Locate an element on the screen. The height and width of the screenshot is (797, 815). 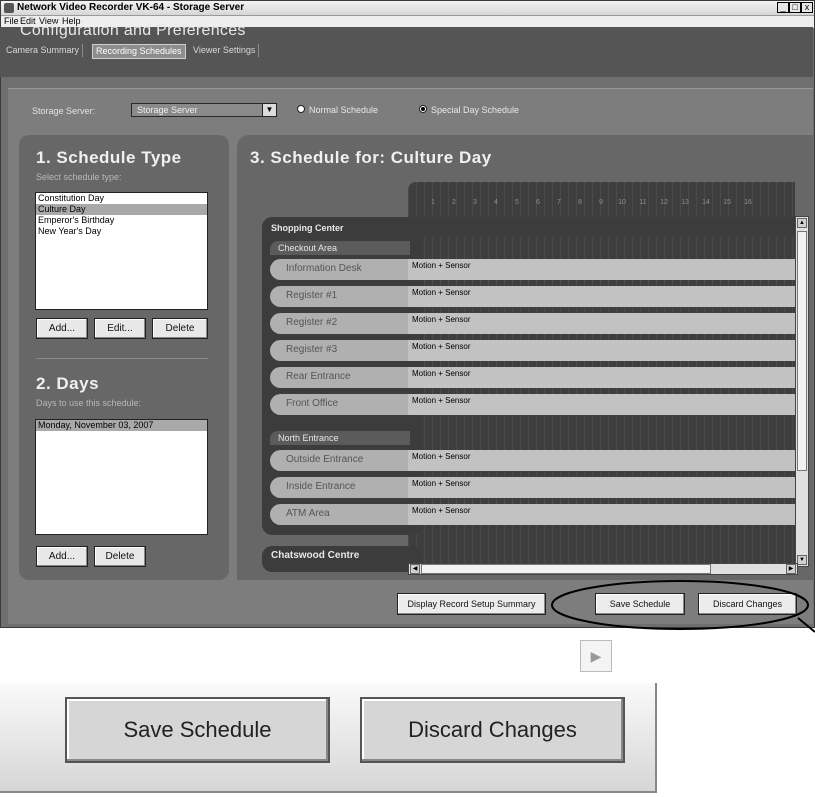
delete-schedule-type-button: Delete is located at coordinates (180, 328).